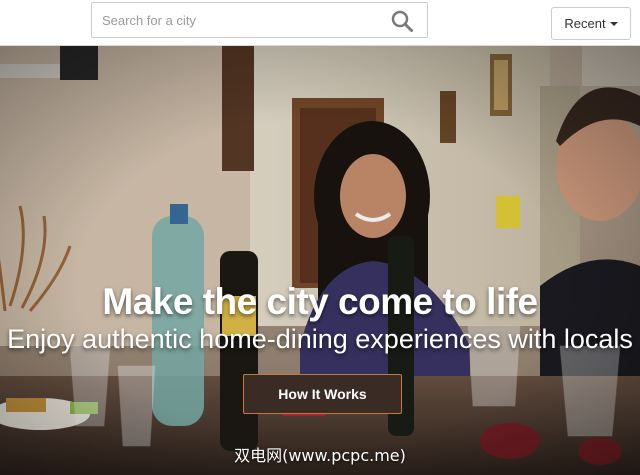 The width and height of the screenshot is (640, 475). I want to click on caret-down-icon, so click(613, 24).